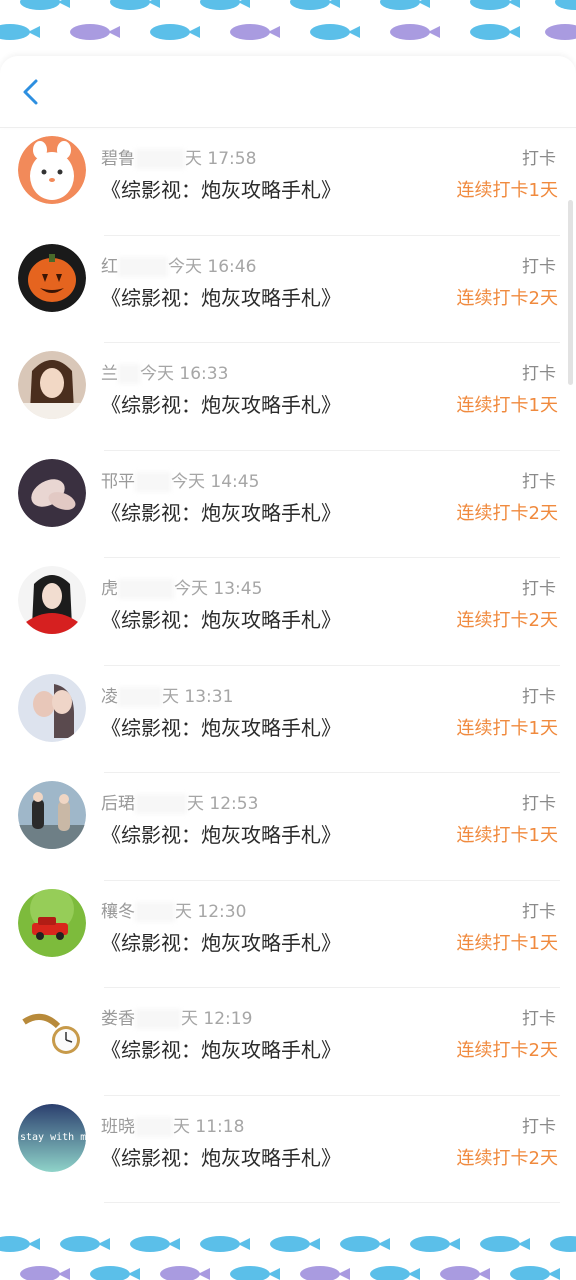  I want to click on list-item: 后珺 天 12:53 打卡 《综影视：炮灰攻略手札》 连续打卡1天, so click(288, 827).